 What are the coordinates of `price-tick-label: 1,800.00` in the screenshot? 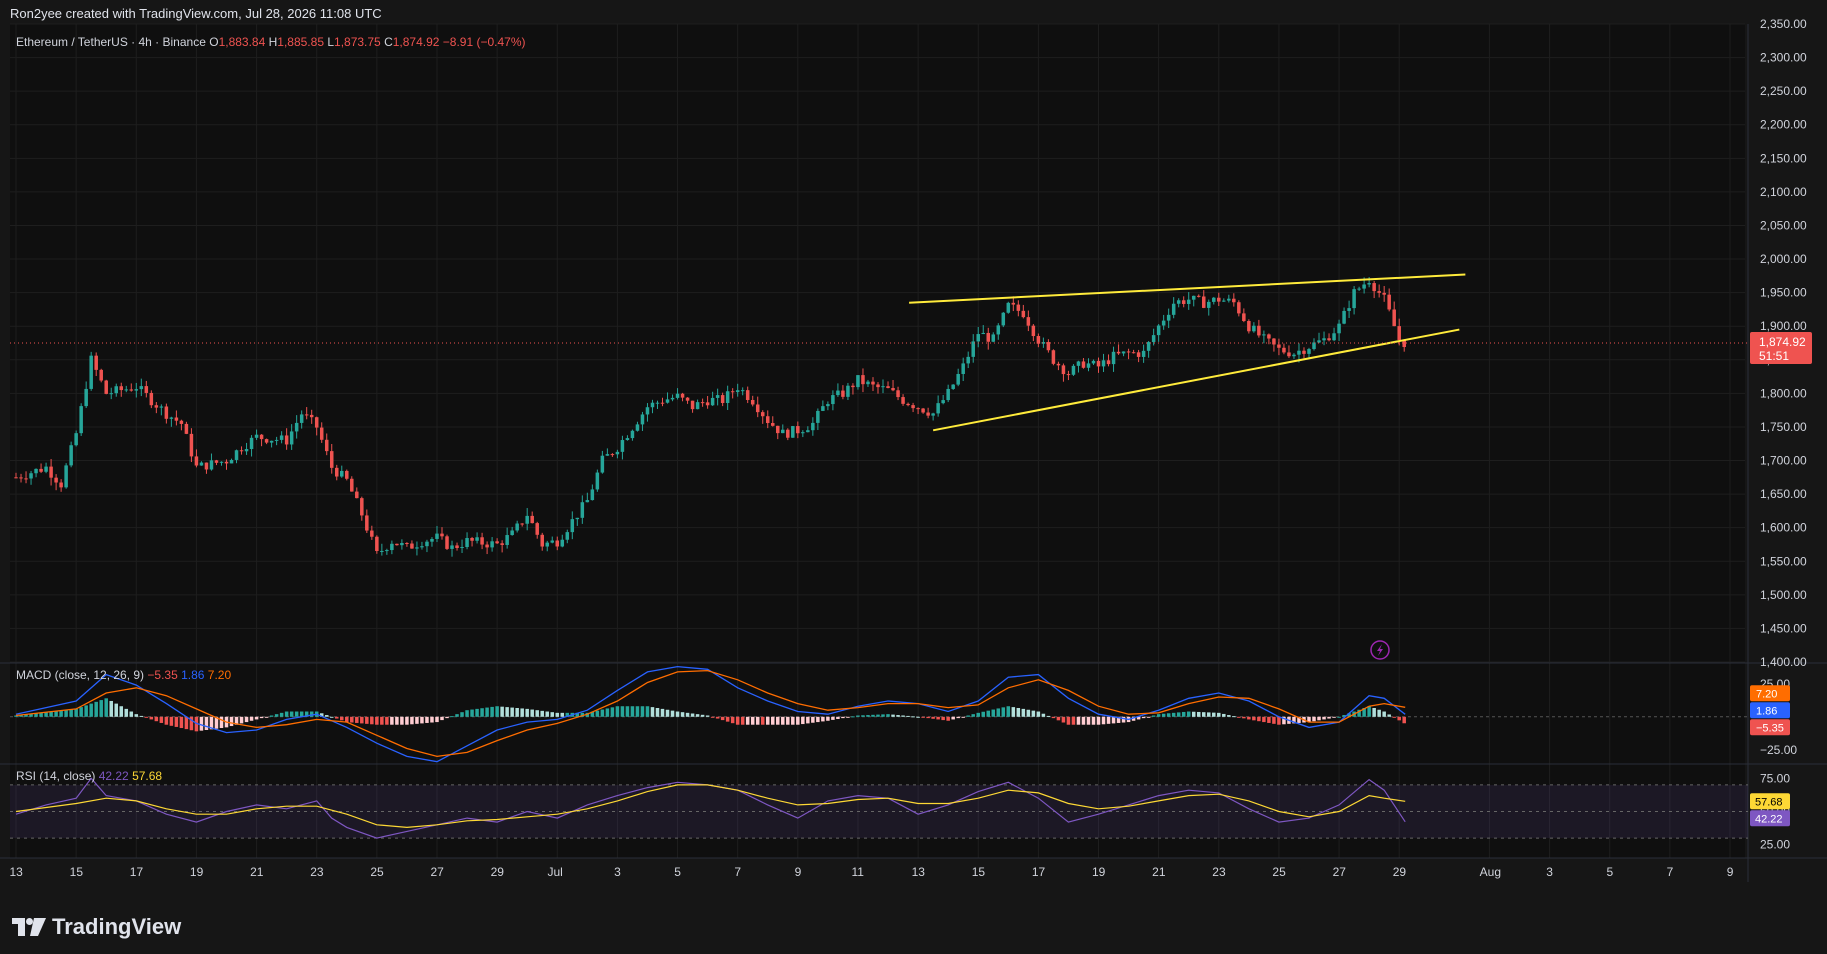 It's located at (1783, 393).